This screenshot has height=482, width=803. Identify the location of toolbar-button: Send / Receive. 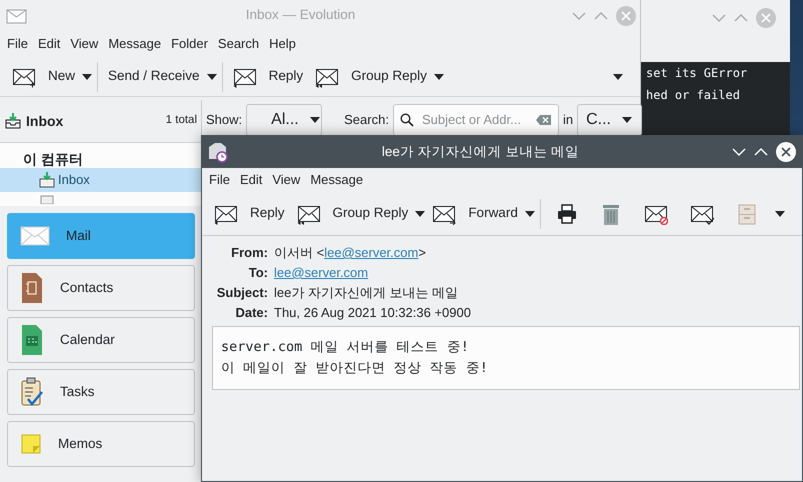
(154, 76).